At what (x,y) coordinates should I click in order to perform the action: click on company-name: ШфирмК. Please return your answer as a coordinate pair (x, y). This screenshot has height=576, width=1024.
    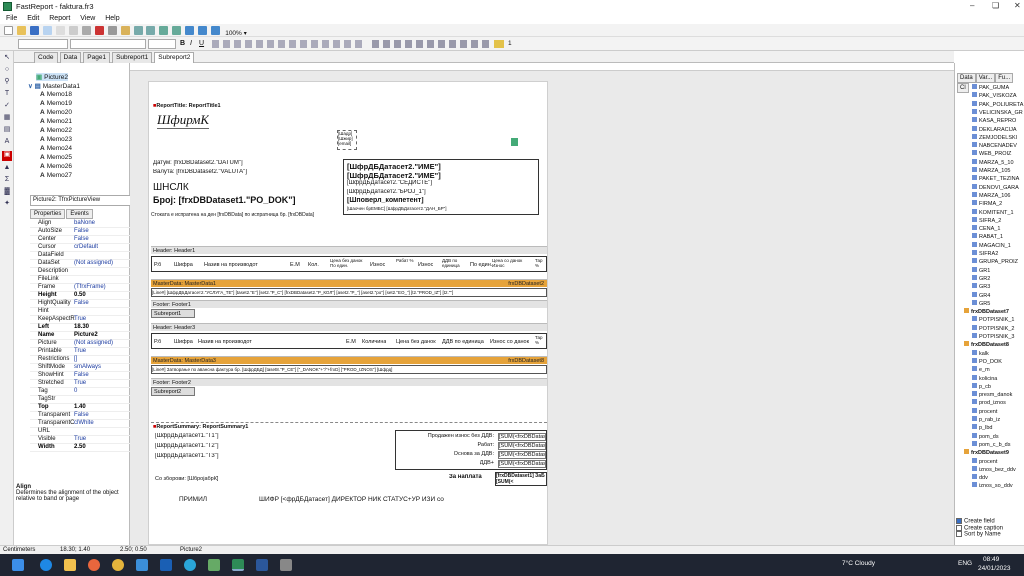
    Looking at the image, I should click on (183, 120).